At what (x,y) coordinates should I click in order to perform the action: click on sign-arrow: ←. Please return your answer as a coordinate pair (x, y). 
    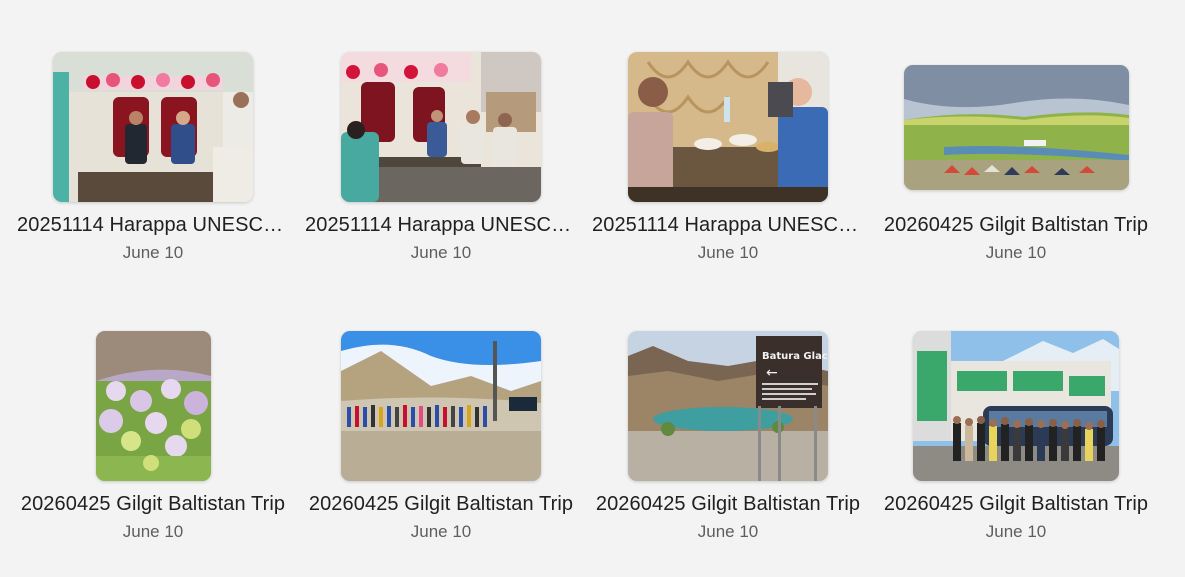
    Looking at the image, I should click on (772, 373).